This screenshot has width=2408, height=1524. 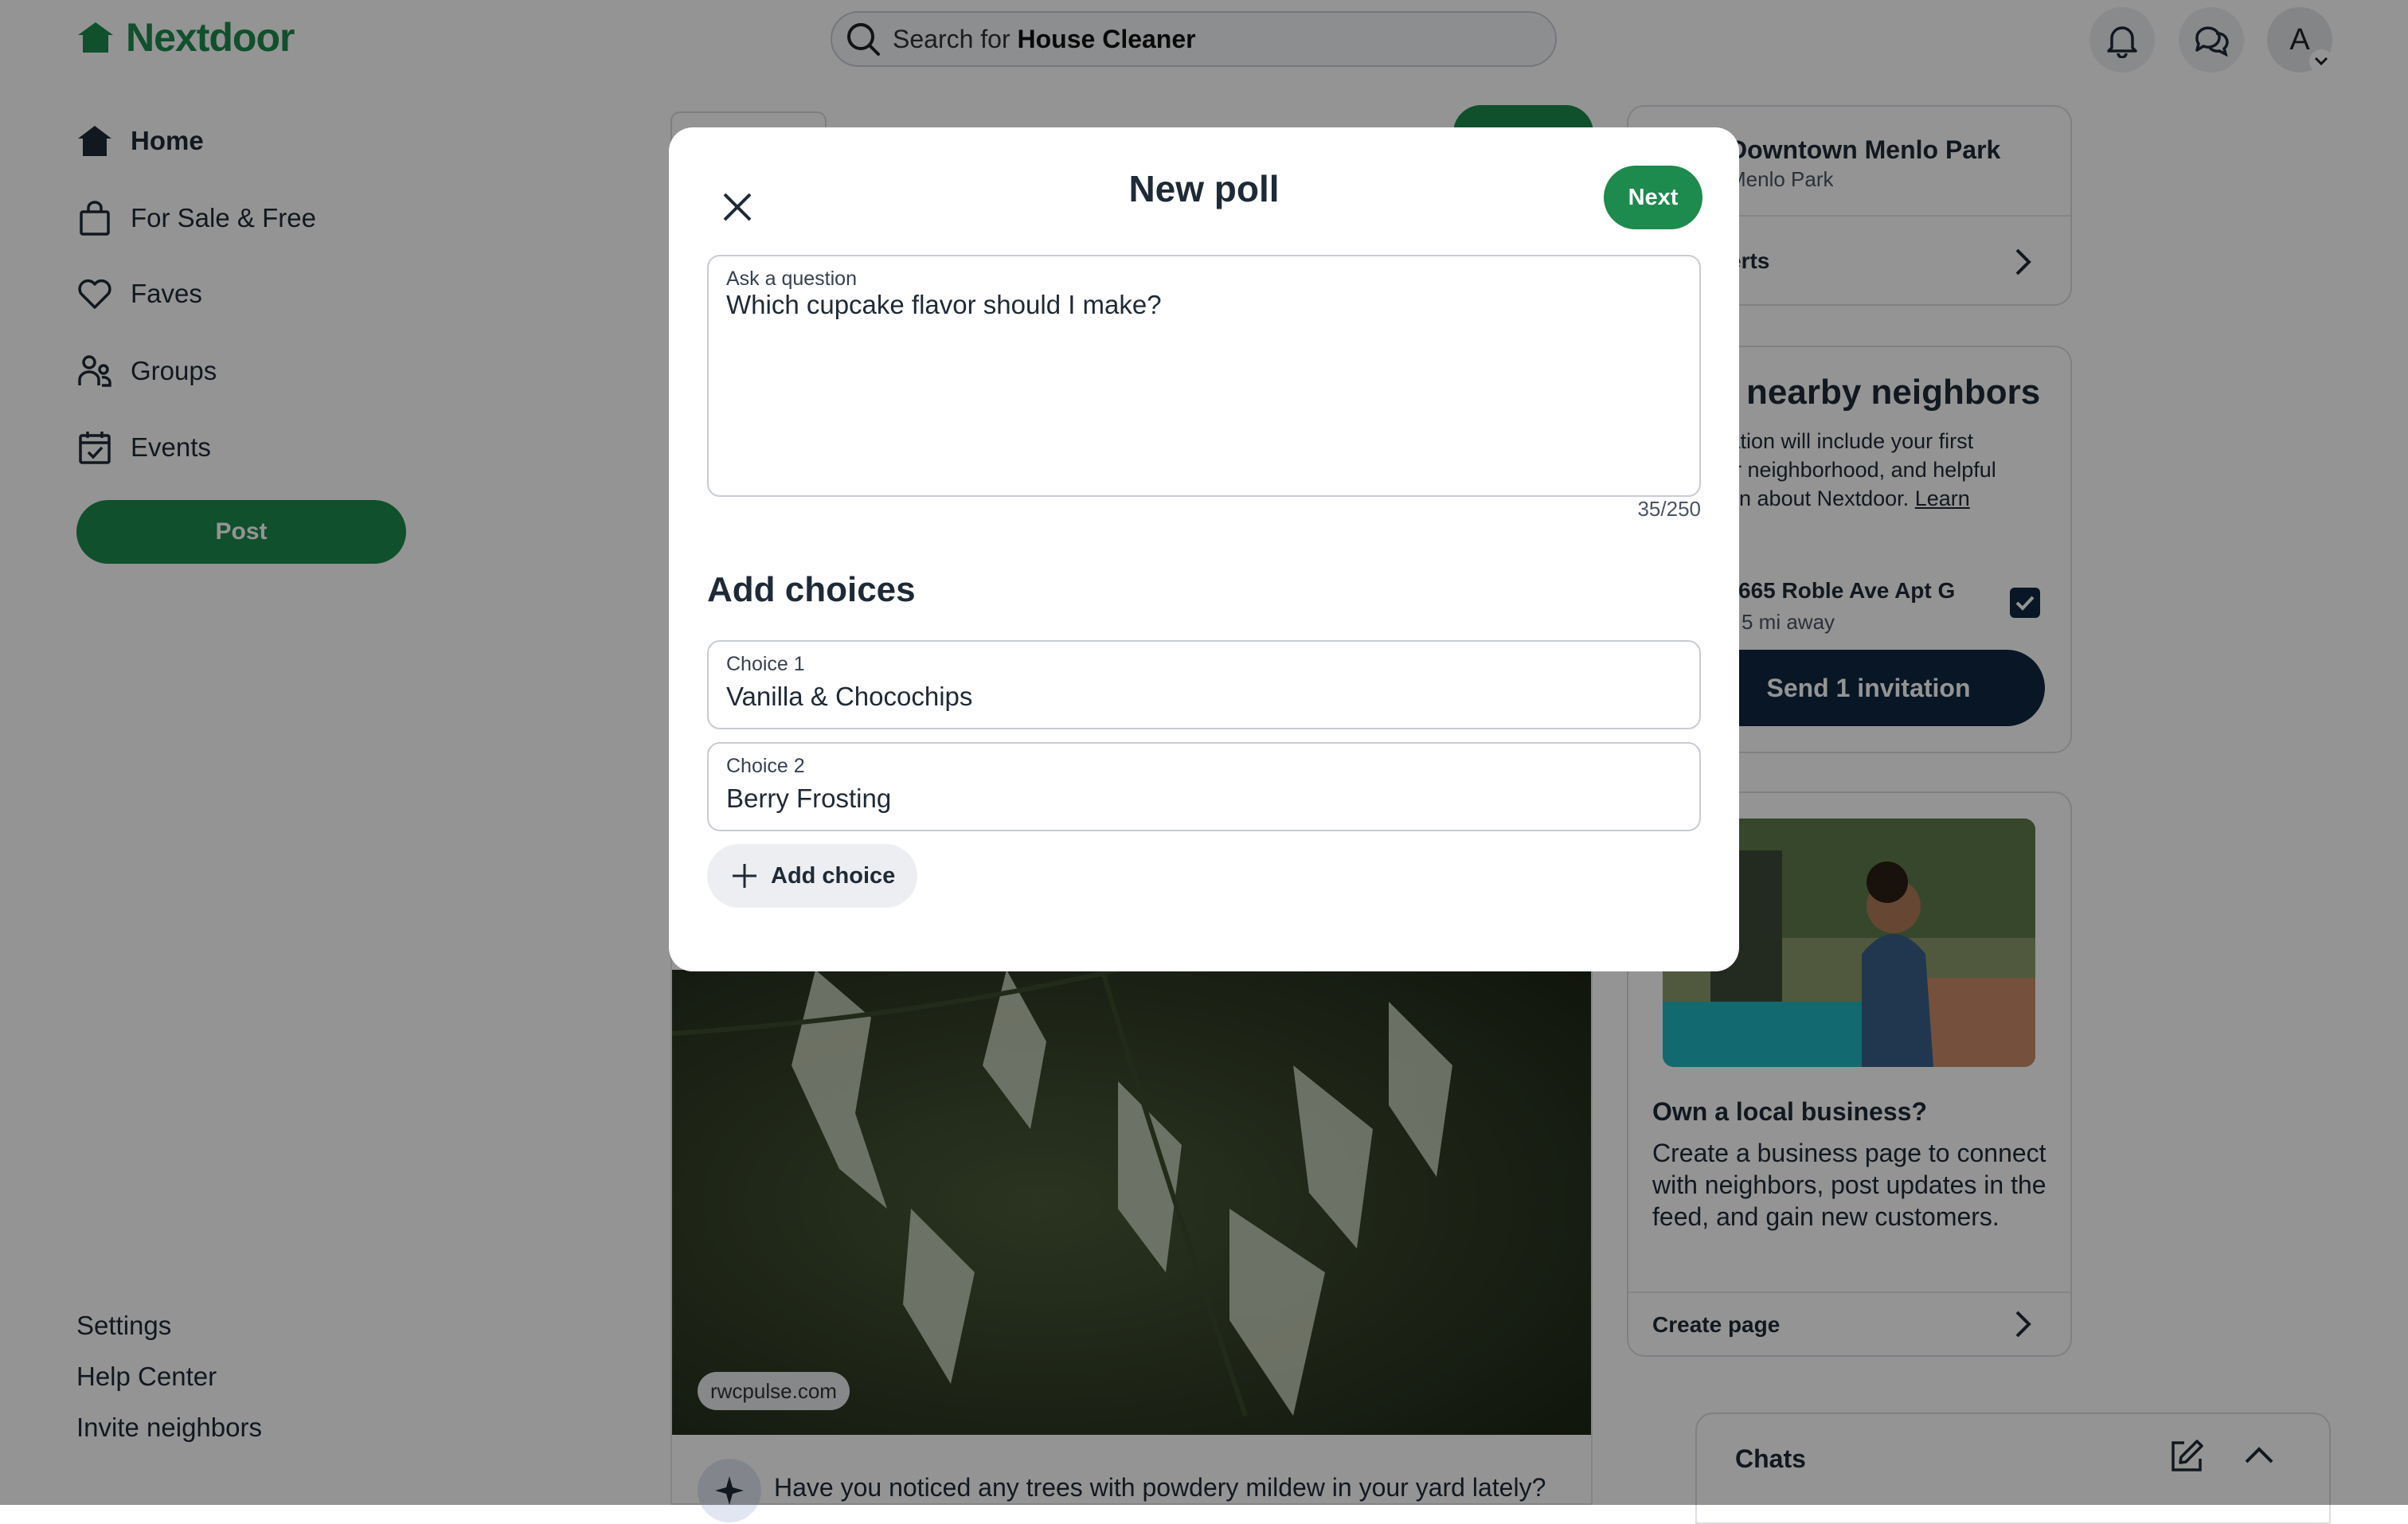 What do you see at coordinates (849, 697) in the screenshot?
I see `choice-input: Vanilla & Chocochips` at bounding box center [849, 697].